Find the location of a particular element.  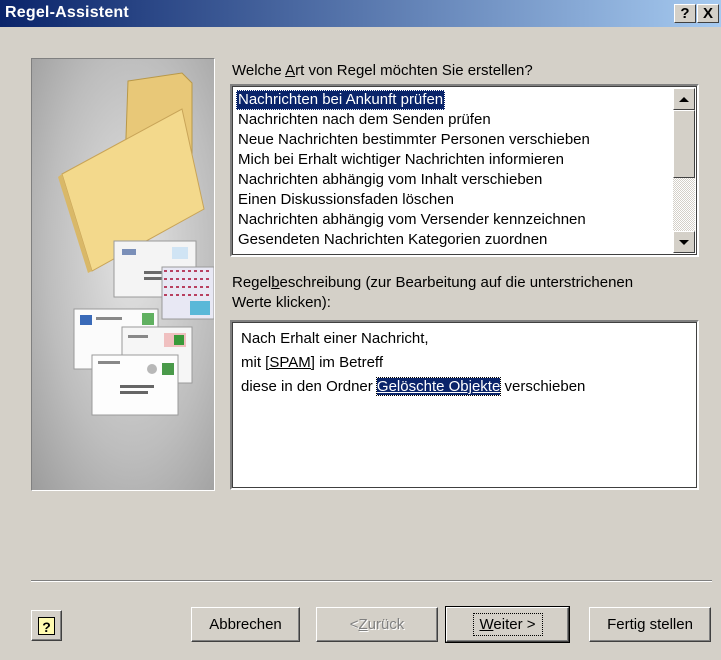

next-button: Weiter > is located at coordinates (507, 624).